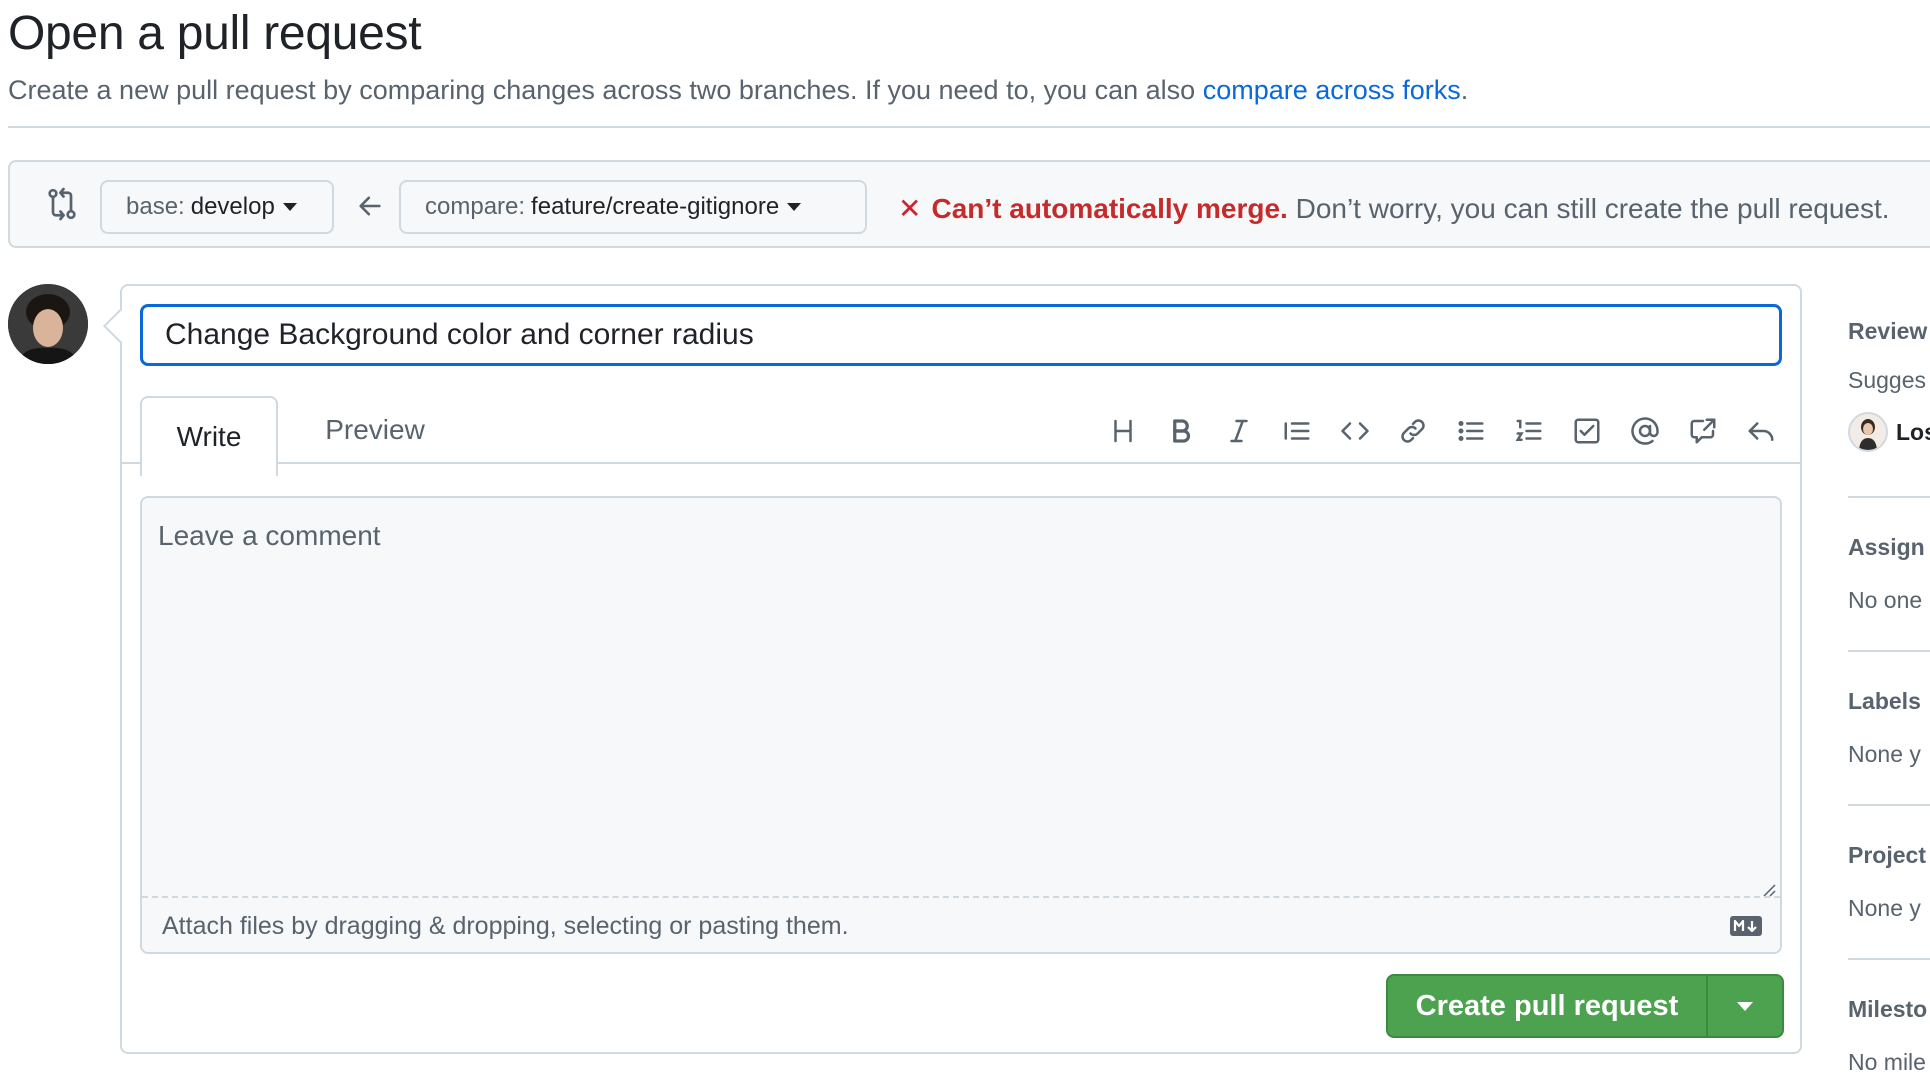 This screenshot has height=1076, width=1930. Describe the element at coordinates (1868, 432) in the screenshot. I see `reviewer-avatar` at that location.